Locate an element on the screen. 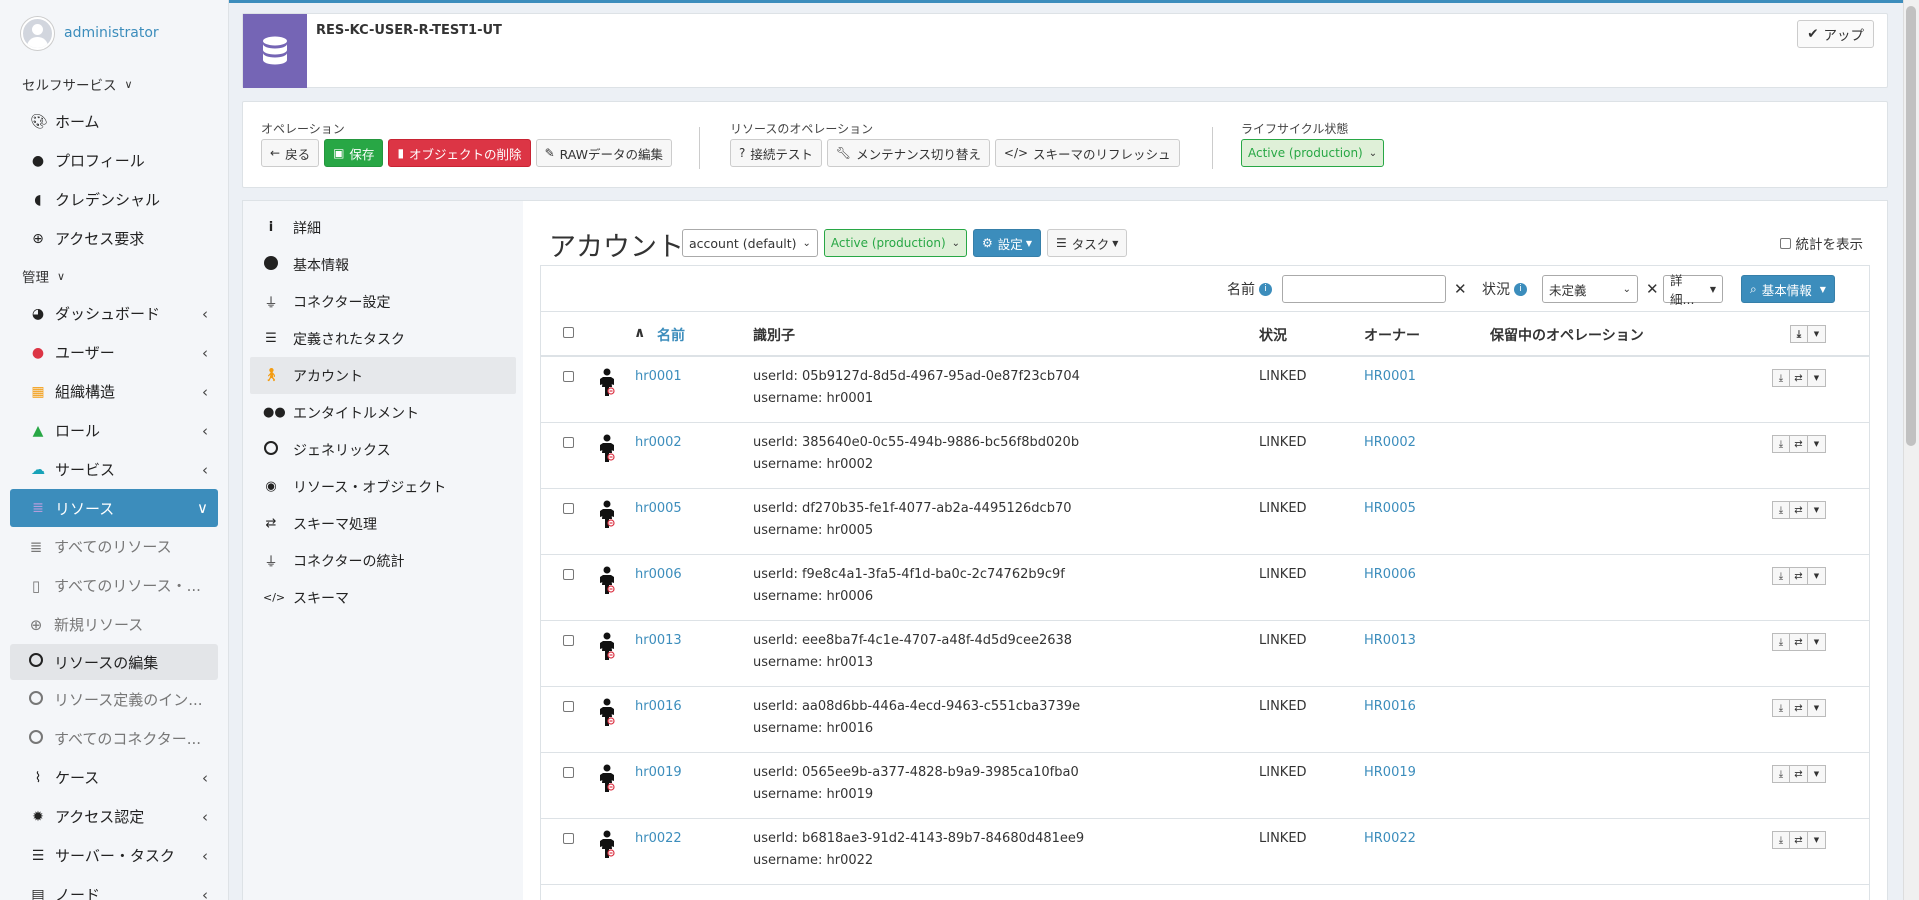 This screenshot has width=1919, height=900. maintenance-toggle-button: 🔧︎ メンテナンス切り替え is located at coordinates (908, 153).